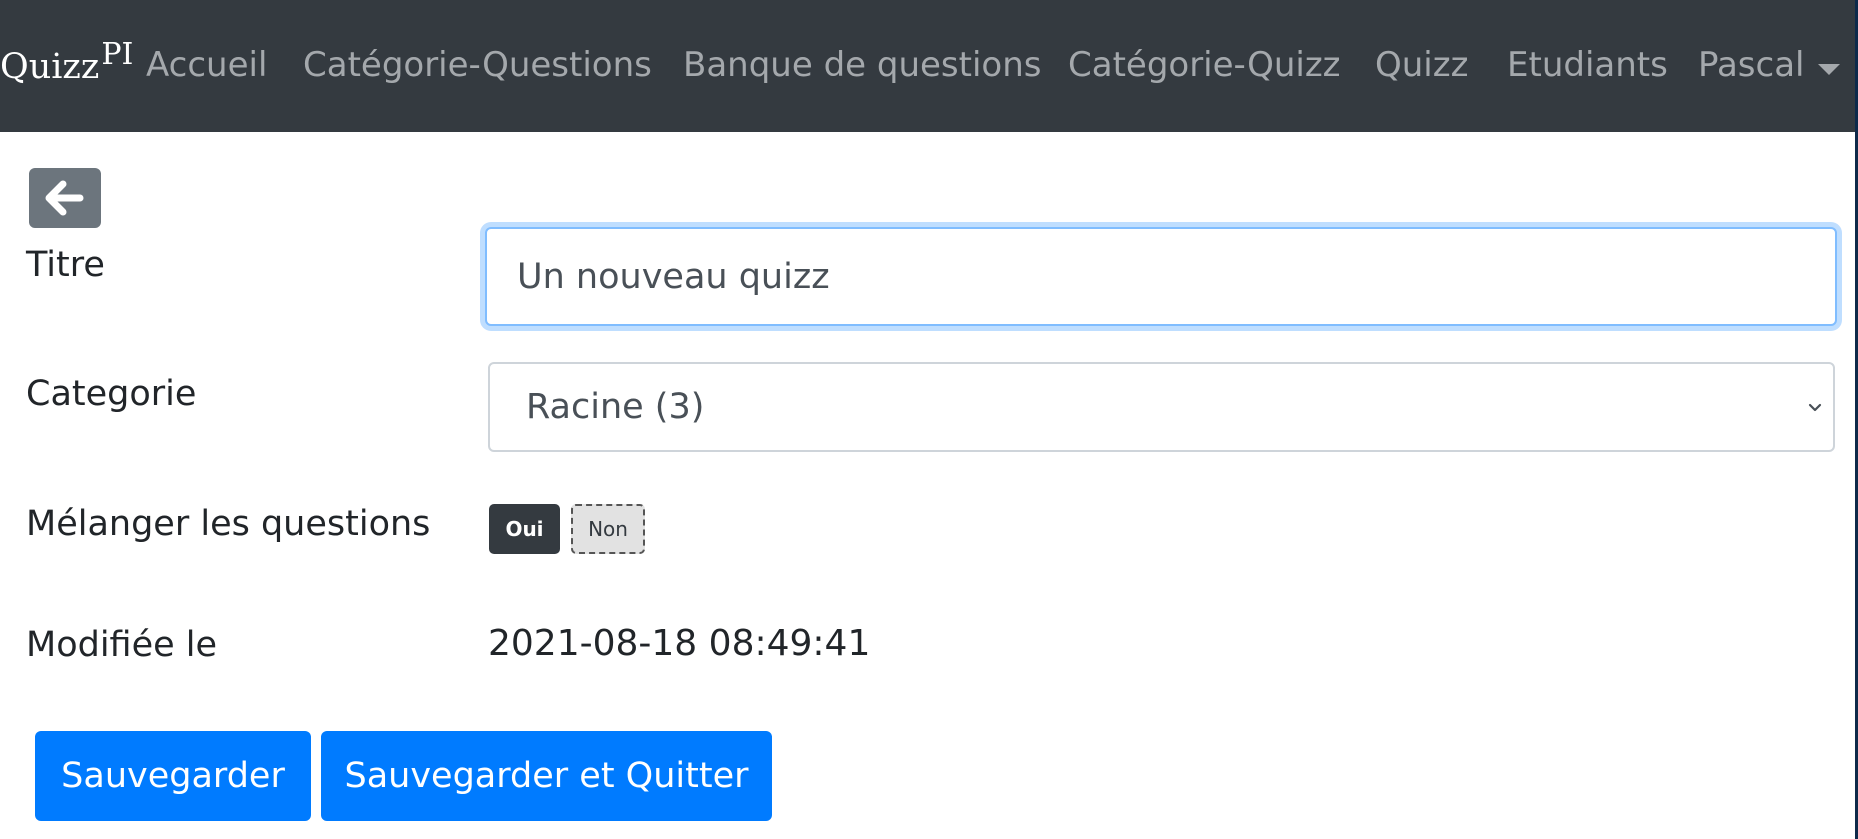 The height and width of the screenshot is (839, 1858). Describe the element at coordinates (524, 529) in the screenshot. I see `shuffle-yes-button: Oui` at that location.